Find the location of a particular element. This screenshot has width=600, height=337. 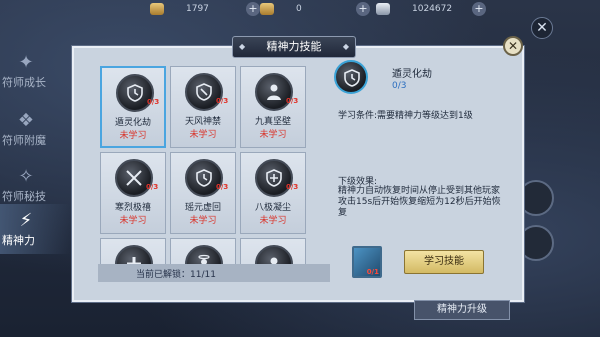

growth-icon: ✦ is located at coordinates (26, 62).